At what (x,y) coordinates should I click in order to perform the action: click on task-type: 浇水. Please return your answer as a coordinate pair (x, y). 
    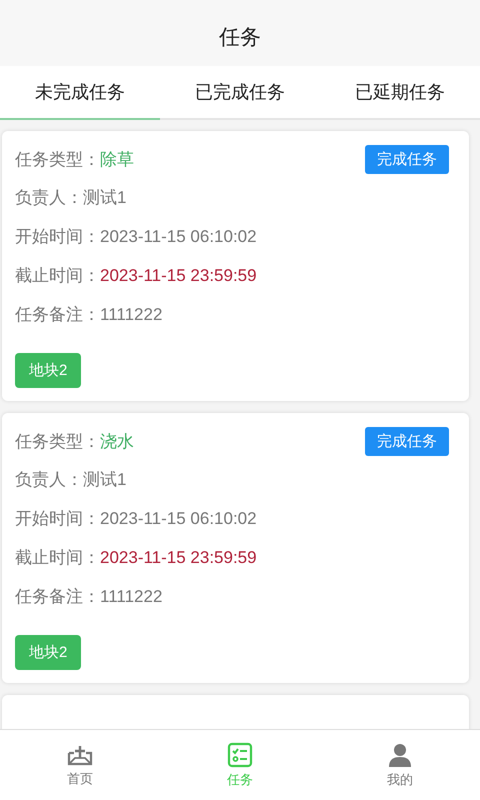
    Looking at the image, I should click on (117, 441).